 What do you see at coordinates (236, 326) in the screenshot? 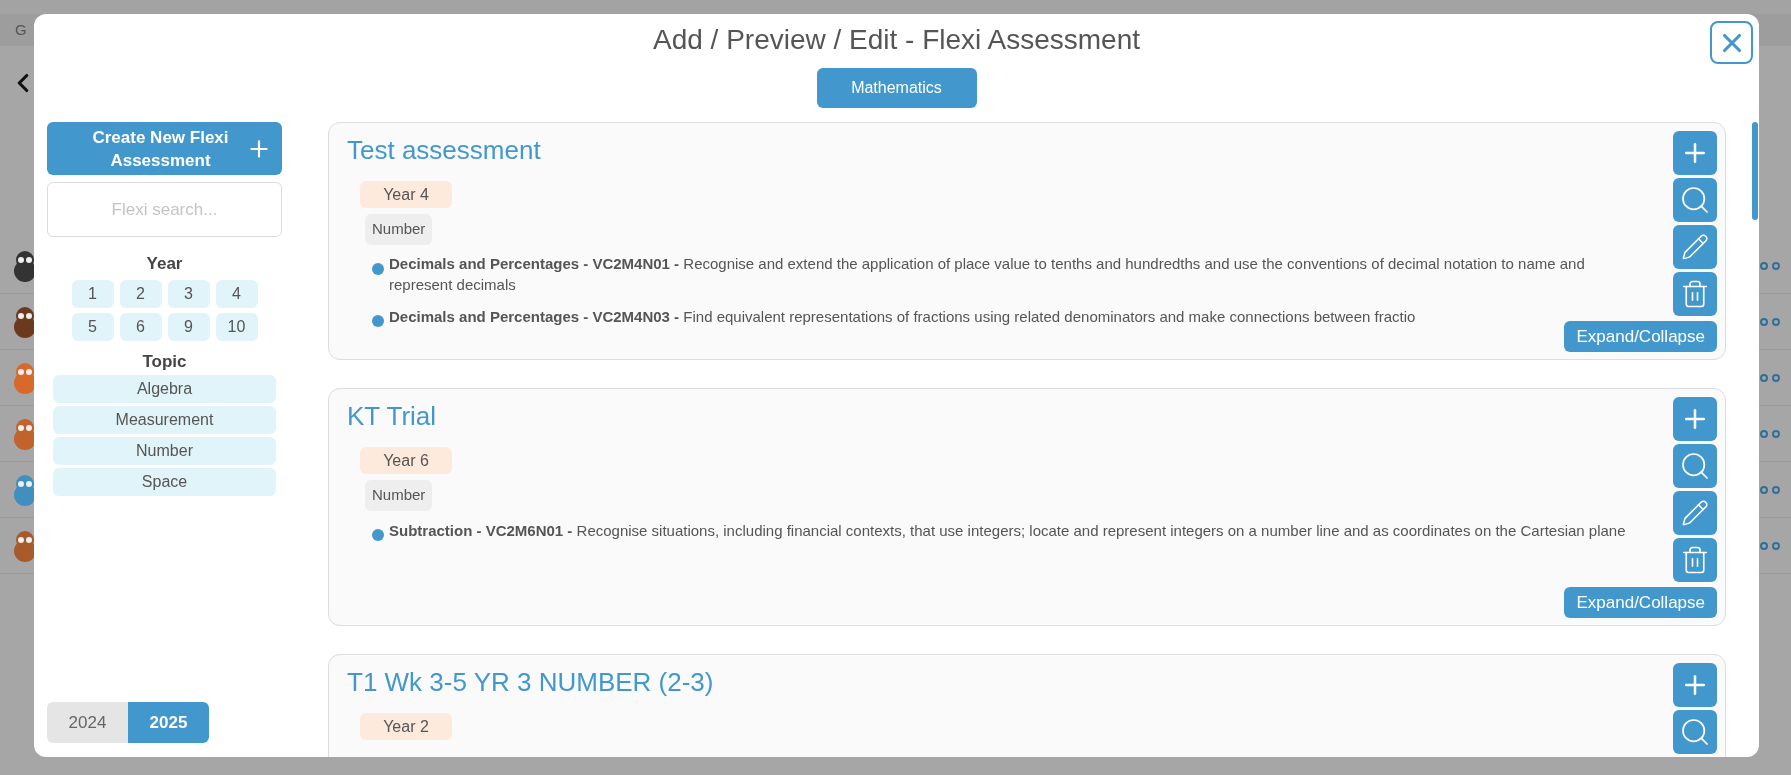
I see `year-chip: 10` at bounding box center [236, 326].